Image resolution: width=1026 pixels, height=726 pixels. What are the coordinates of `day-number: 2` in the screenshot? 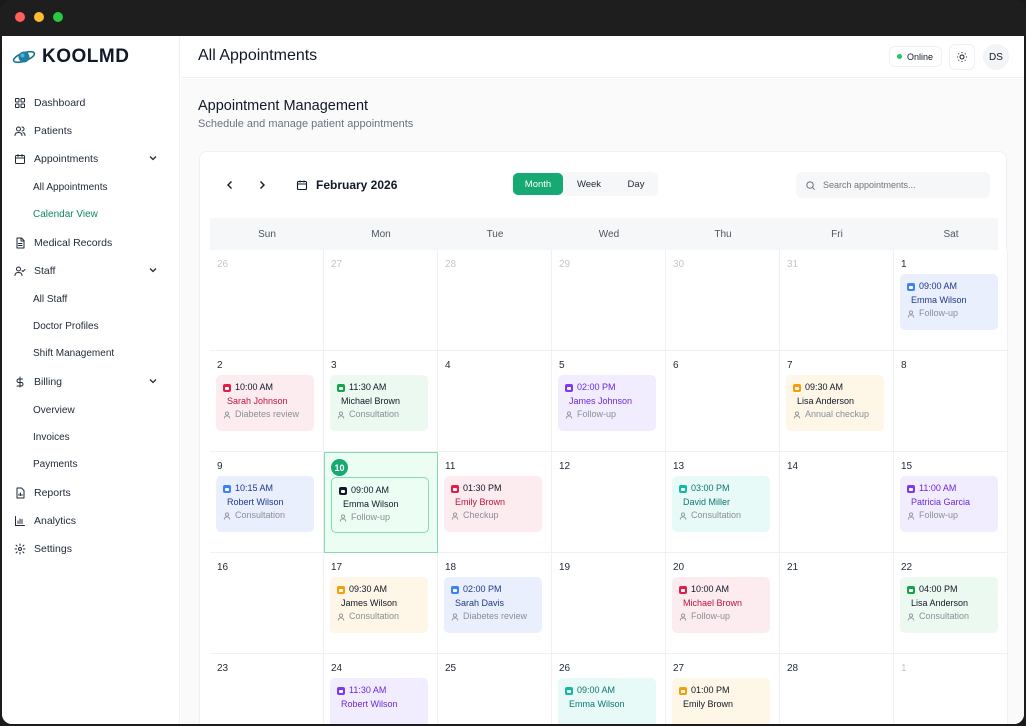 It's located at (220, 365).